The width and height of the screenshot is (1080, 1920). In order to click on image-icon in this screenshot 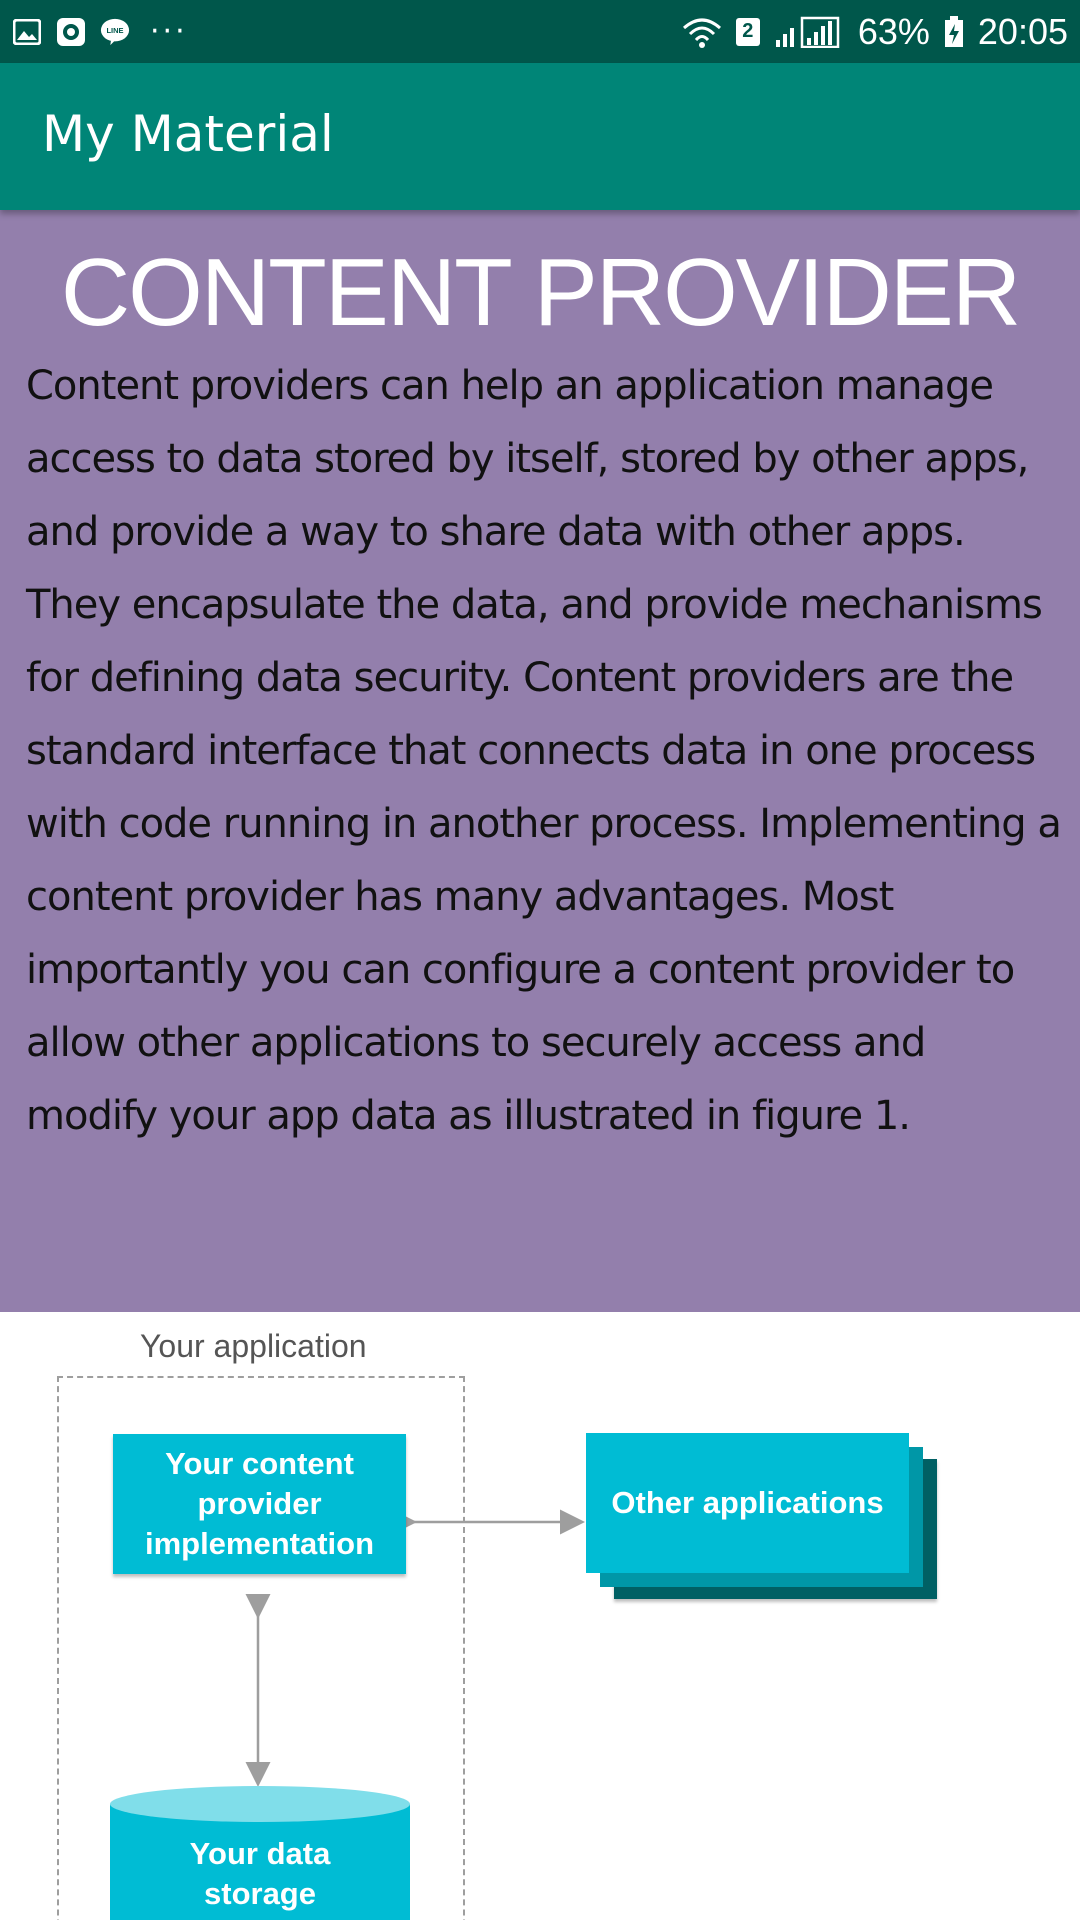, I will do `click(27, 32)`.